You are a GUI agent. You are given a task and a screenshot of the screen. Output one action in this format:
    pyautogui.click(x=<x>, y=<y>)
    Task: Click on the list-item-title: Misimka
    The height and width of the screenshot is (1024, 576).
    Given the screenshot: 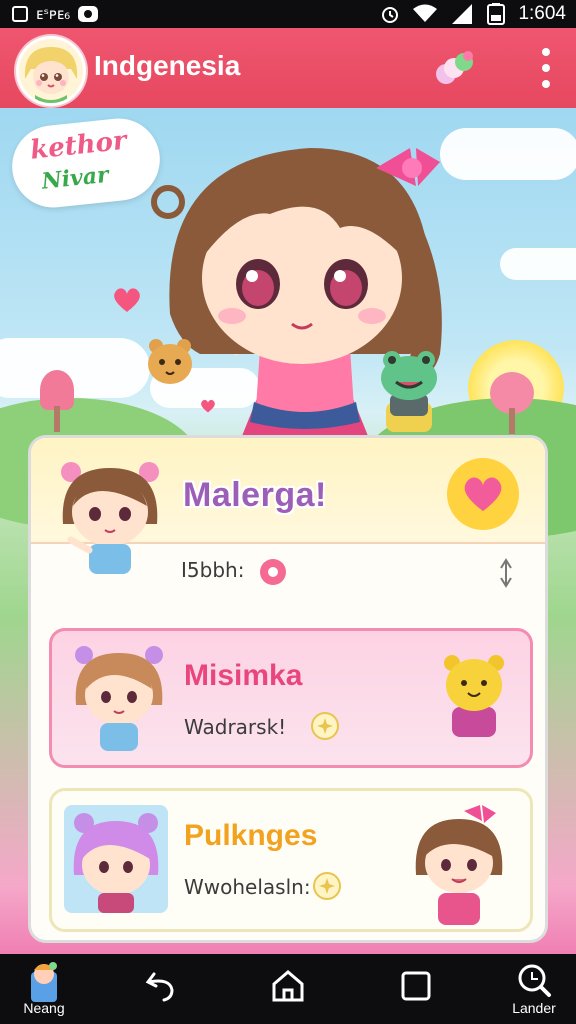 What is the action you would take?
    pyautogui.click(x=243, y=675)
    